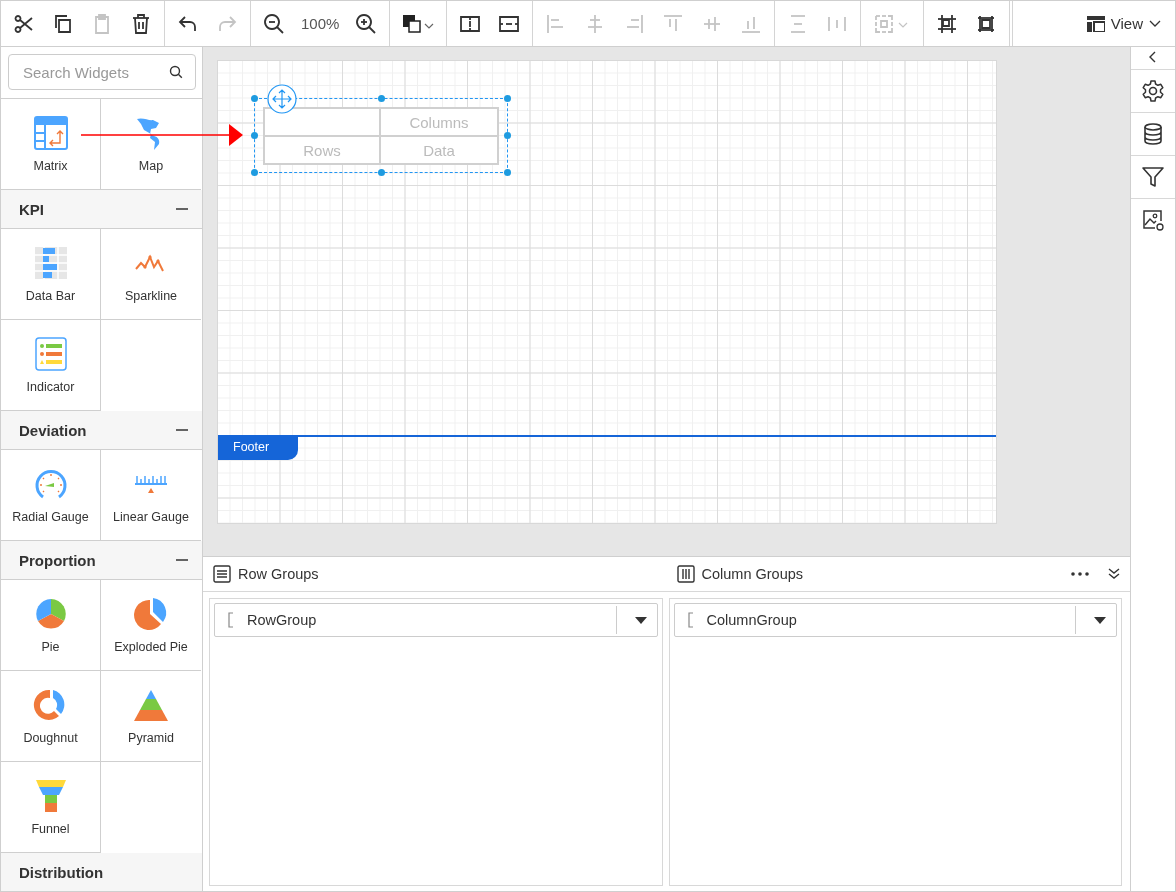 The image size is (1176, 892). Describe the element at coordinates (222, 574) in the screenshot. I see `list-icon` at that location.